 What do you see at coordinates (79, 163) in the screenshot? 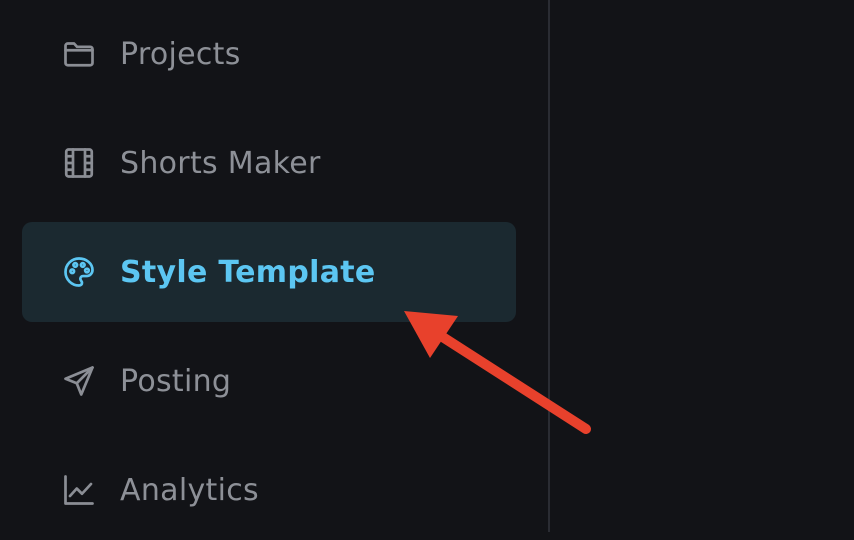
I see `film-icon` at bounding box center [79, 163].